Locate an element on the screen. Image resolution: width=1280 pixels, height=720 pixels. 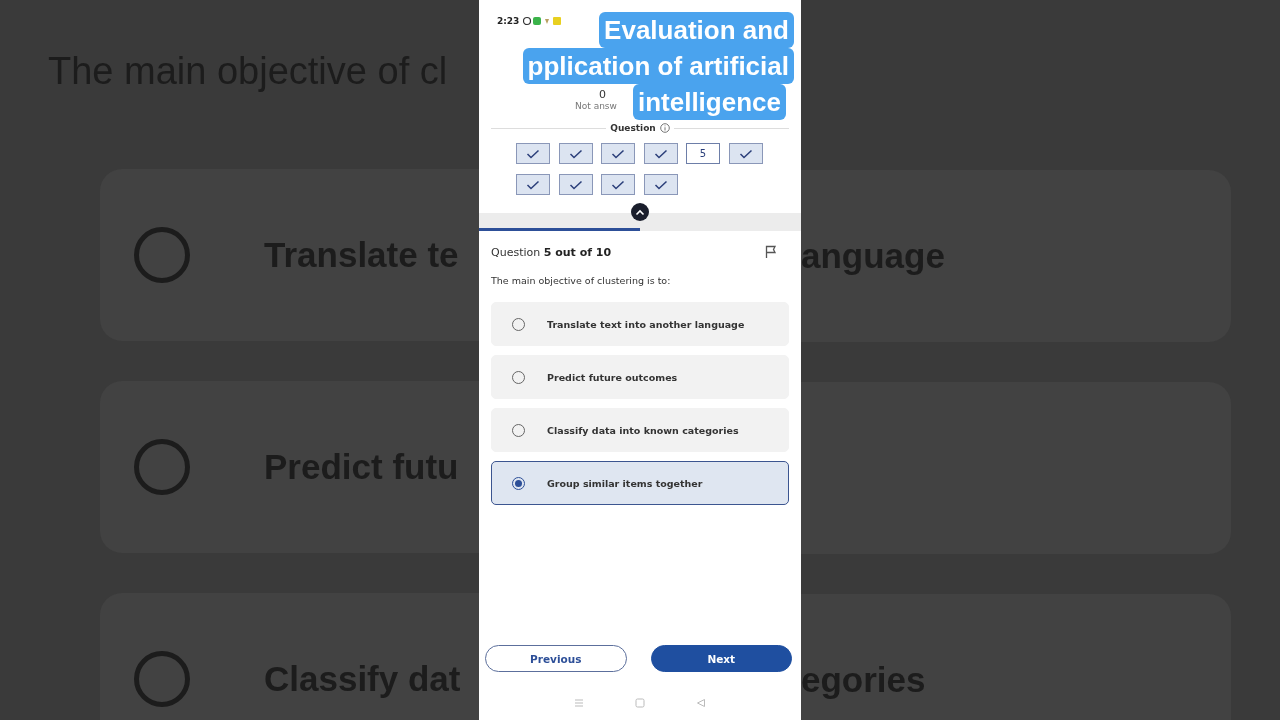
question-number-button: 5 is located at coordinates (703, 153).